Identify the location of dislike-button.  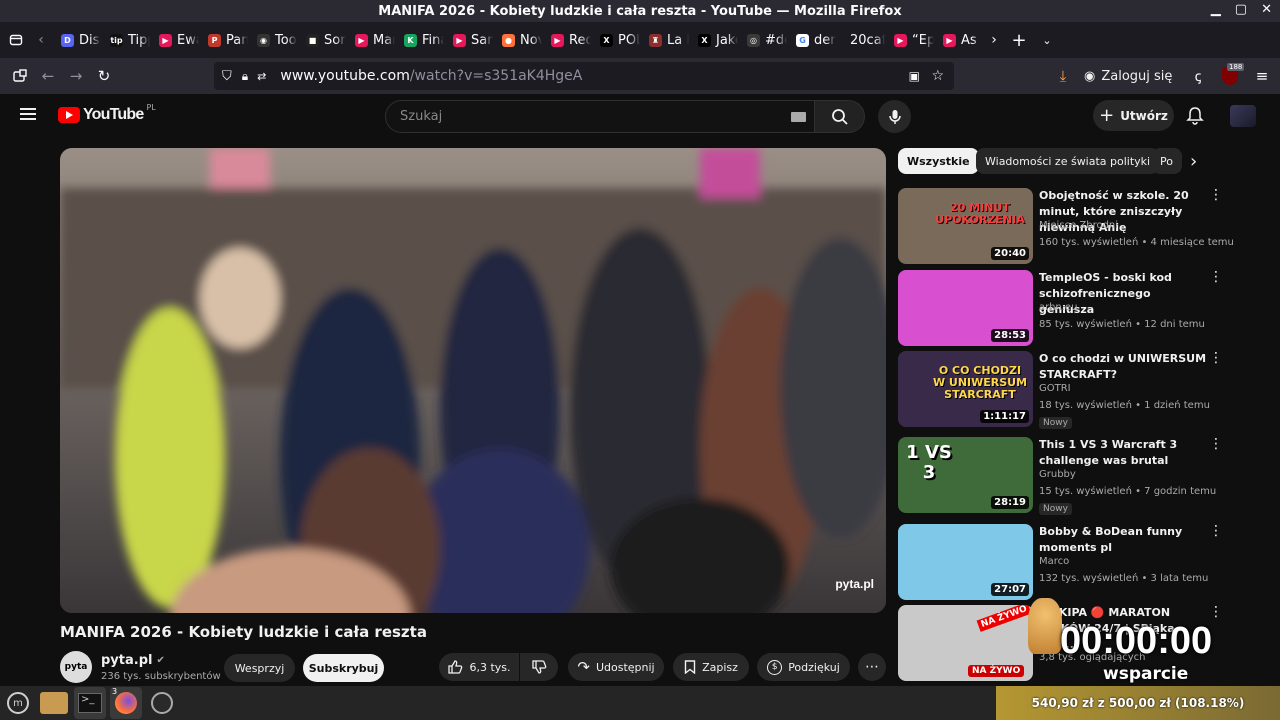
(539, 667).